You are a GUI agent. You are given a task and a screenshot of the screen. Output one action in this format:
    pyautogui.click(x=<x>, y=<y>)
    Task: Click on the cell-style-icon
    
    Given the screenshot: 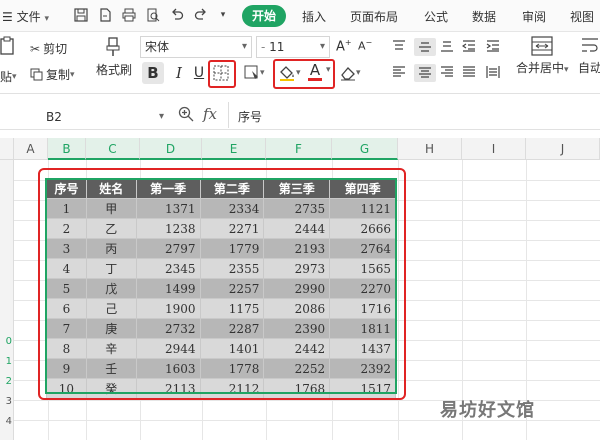 What is the action you would take?
    pyautogui.click(x=251, y=72)
    